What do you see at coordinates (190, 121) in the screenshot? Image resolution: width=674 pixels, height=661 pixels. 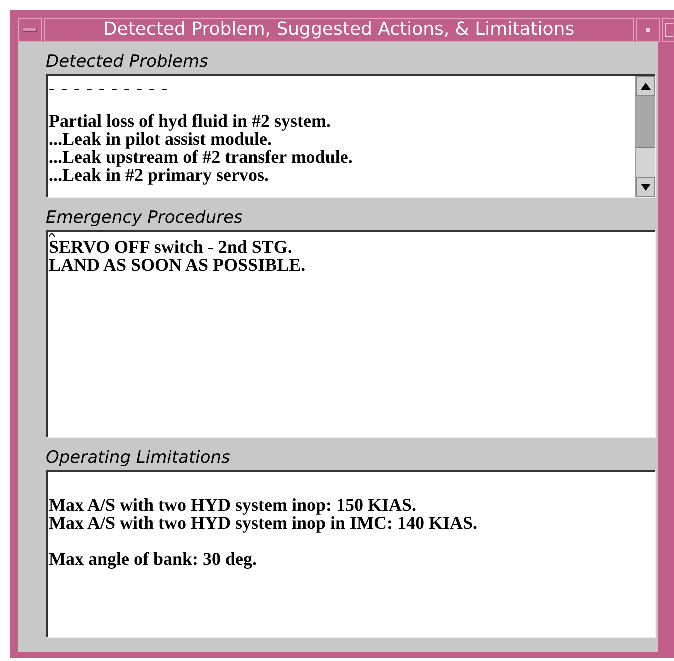 I see `text-line: Partial loss of hyd fluid in #2 system.` at bounding box center [190, 121].